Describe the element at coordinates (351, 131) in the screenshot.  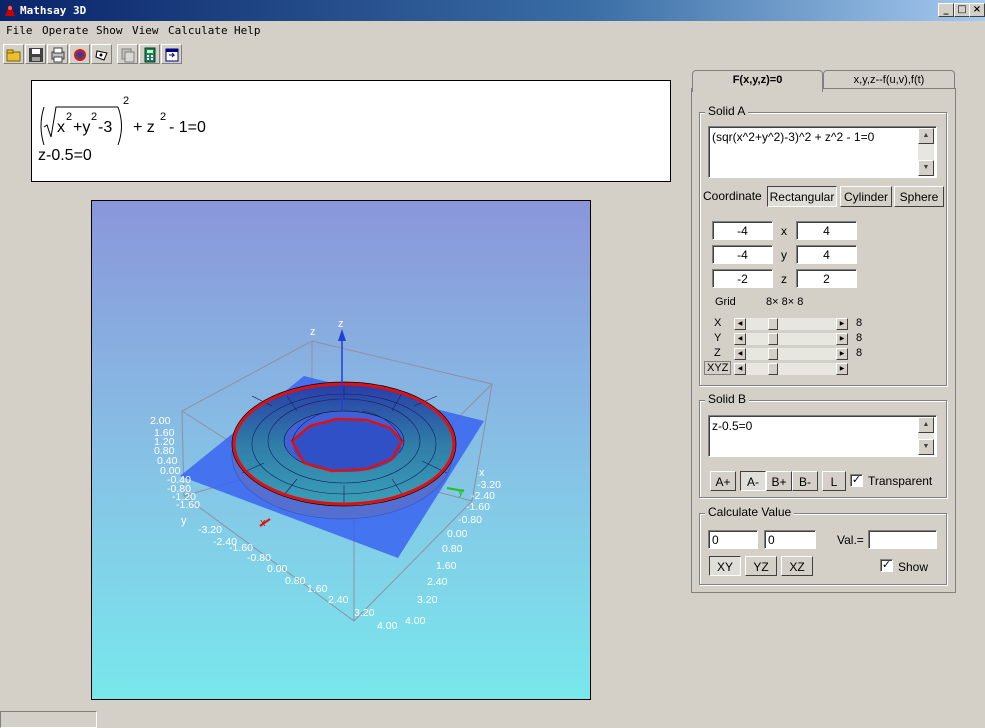
I see `formula-display: x 2 +y 2 -3 2 + z 2 - 1=0 z-0.5=0` at that location.